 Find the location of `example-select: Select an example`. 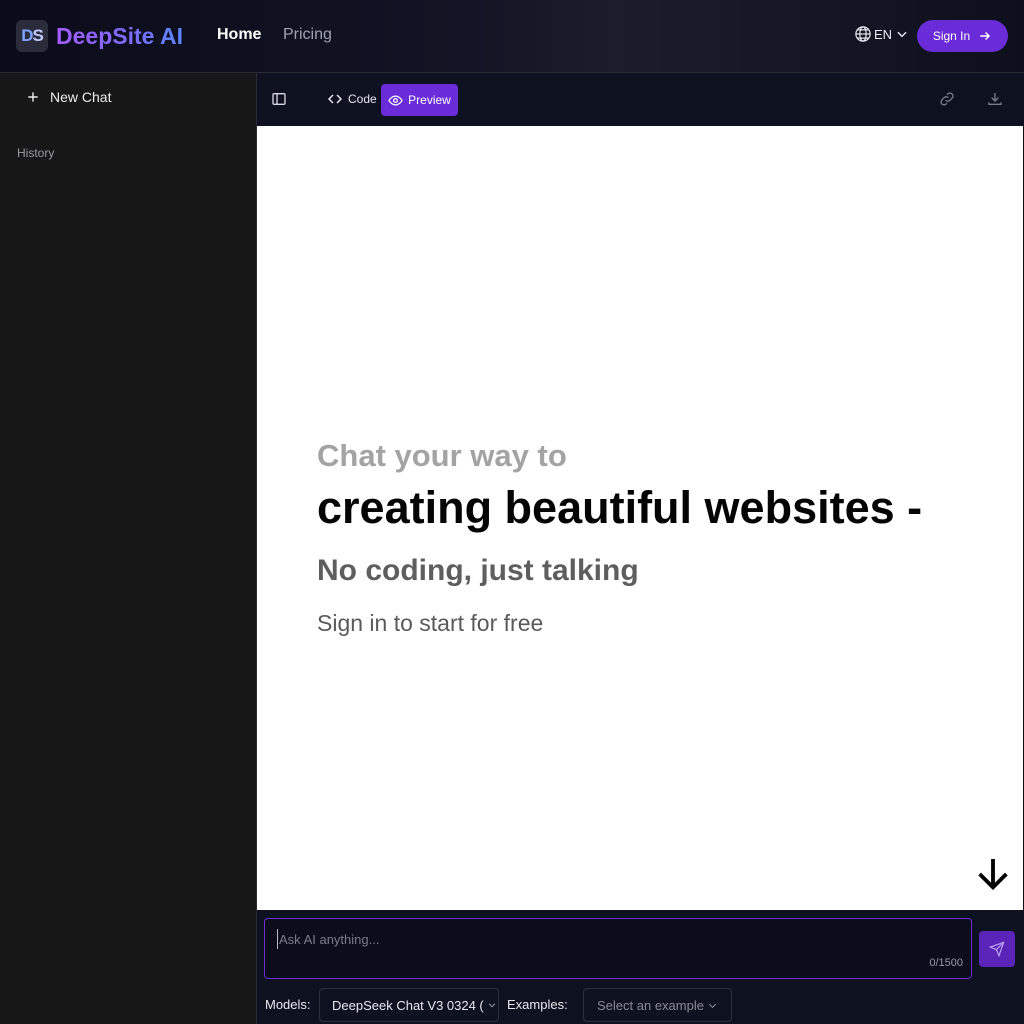

example-select: Select an example is located at coordinates (657, 1005).